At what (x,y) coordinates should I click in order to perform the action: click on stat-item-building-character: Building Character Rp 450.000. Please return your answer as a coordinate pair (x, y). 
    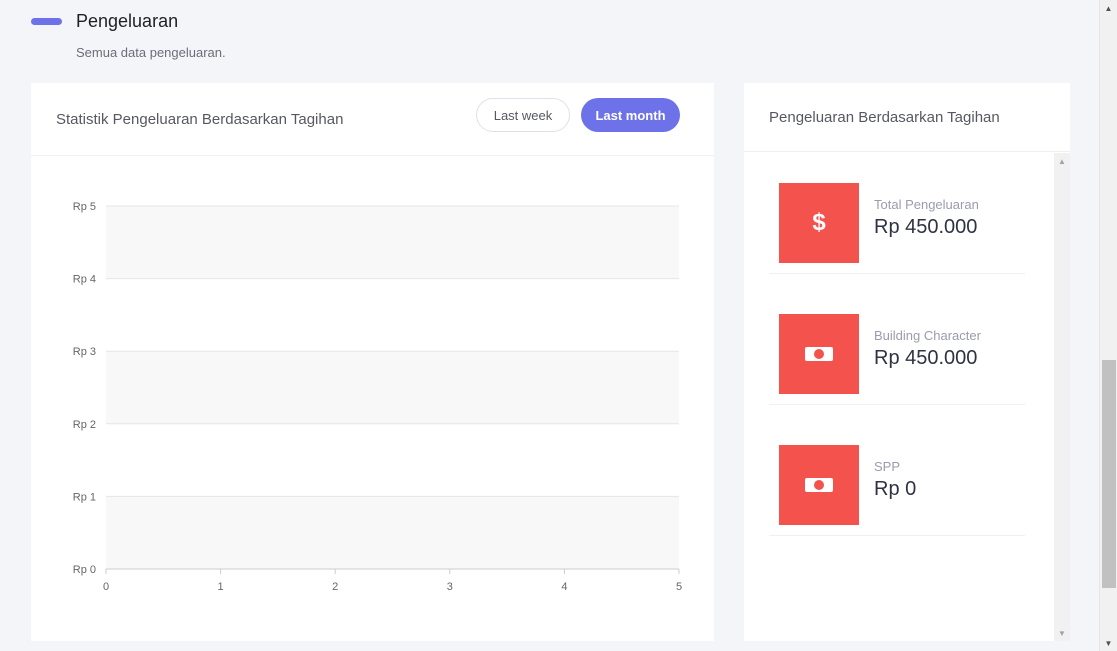
    Looking at the image, I should click on (897, 344).